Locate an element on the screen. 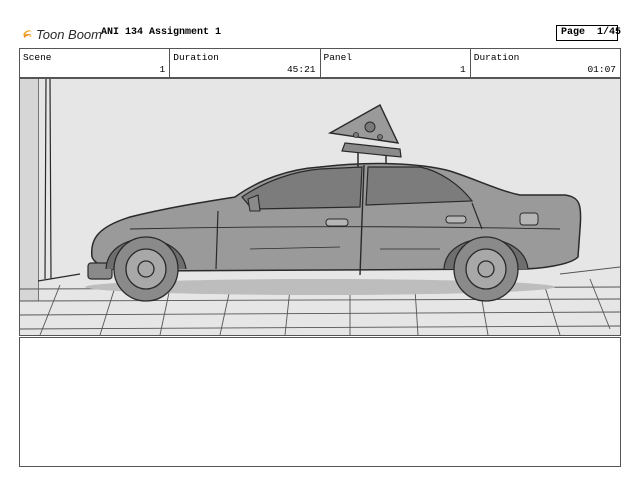 This screenshot has height=496, width=640. panel-duration-value: 01:07 is located at coordinates (601, 69).